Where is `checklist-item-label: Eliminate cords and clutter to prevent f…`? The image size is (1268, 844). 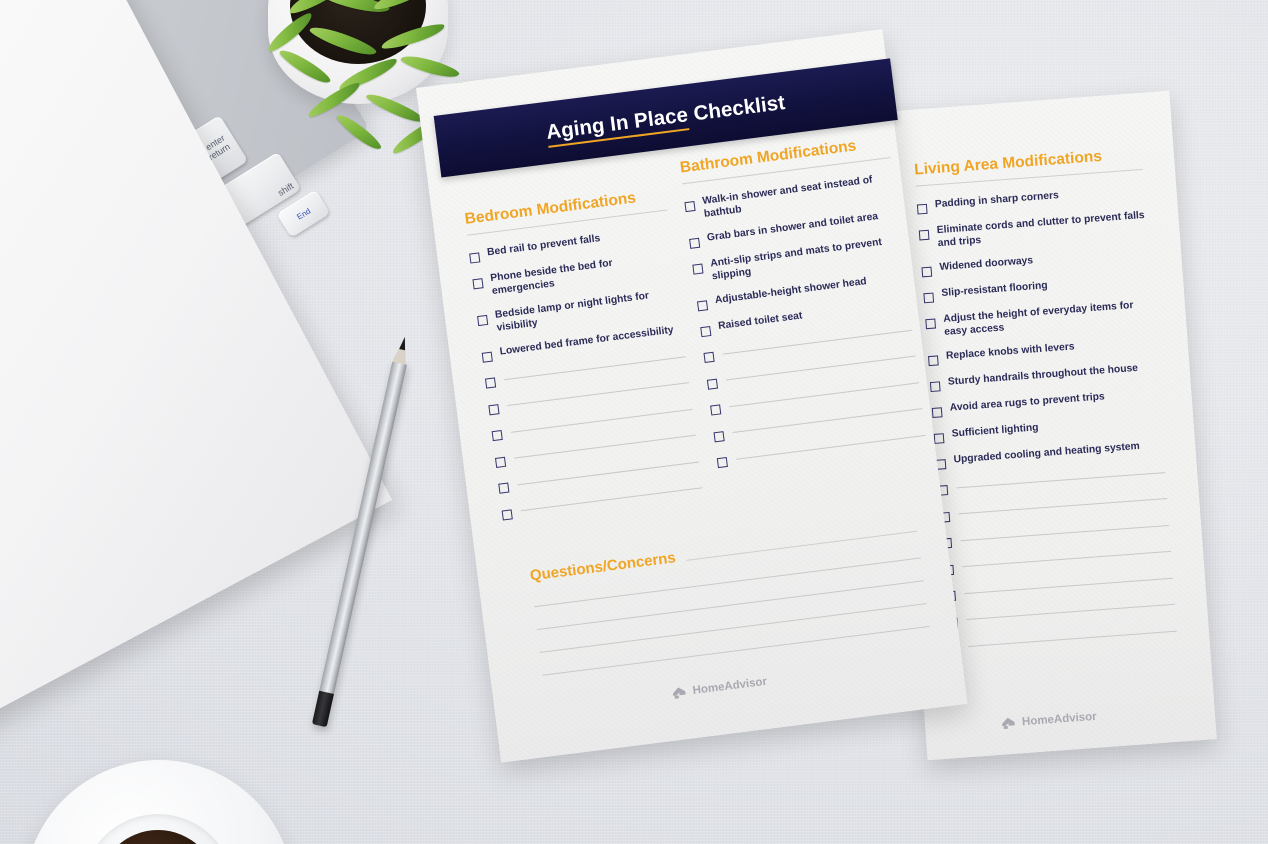 checklist-item-label: Eliminate cords and clutter to prevent f… is located at coordinates (1040, 229).